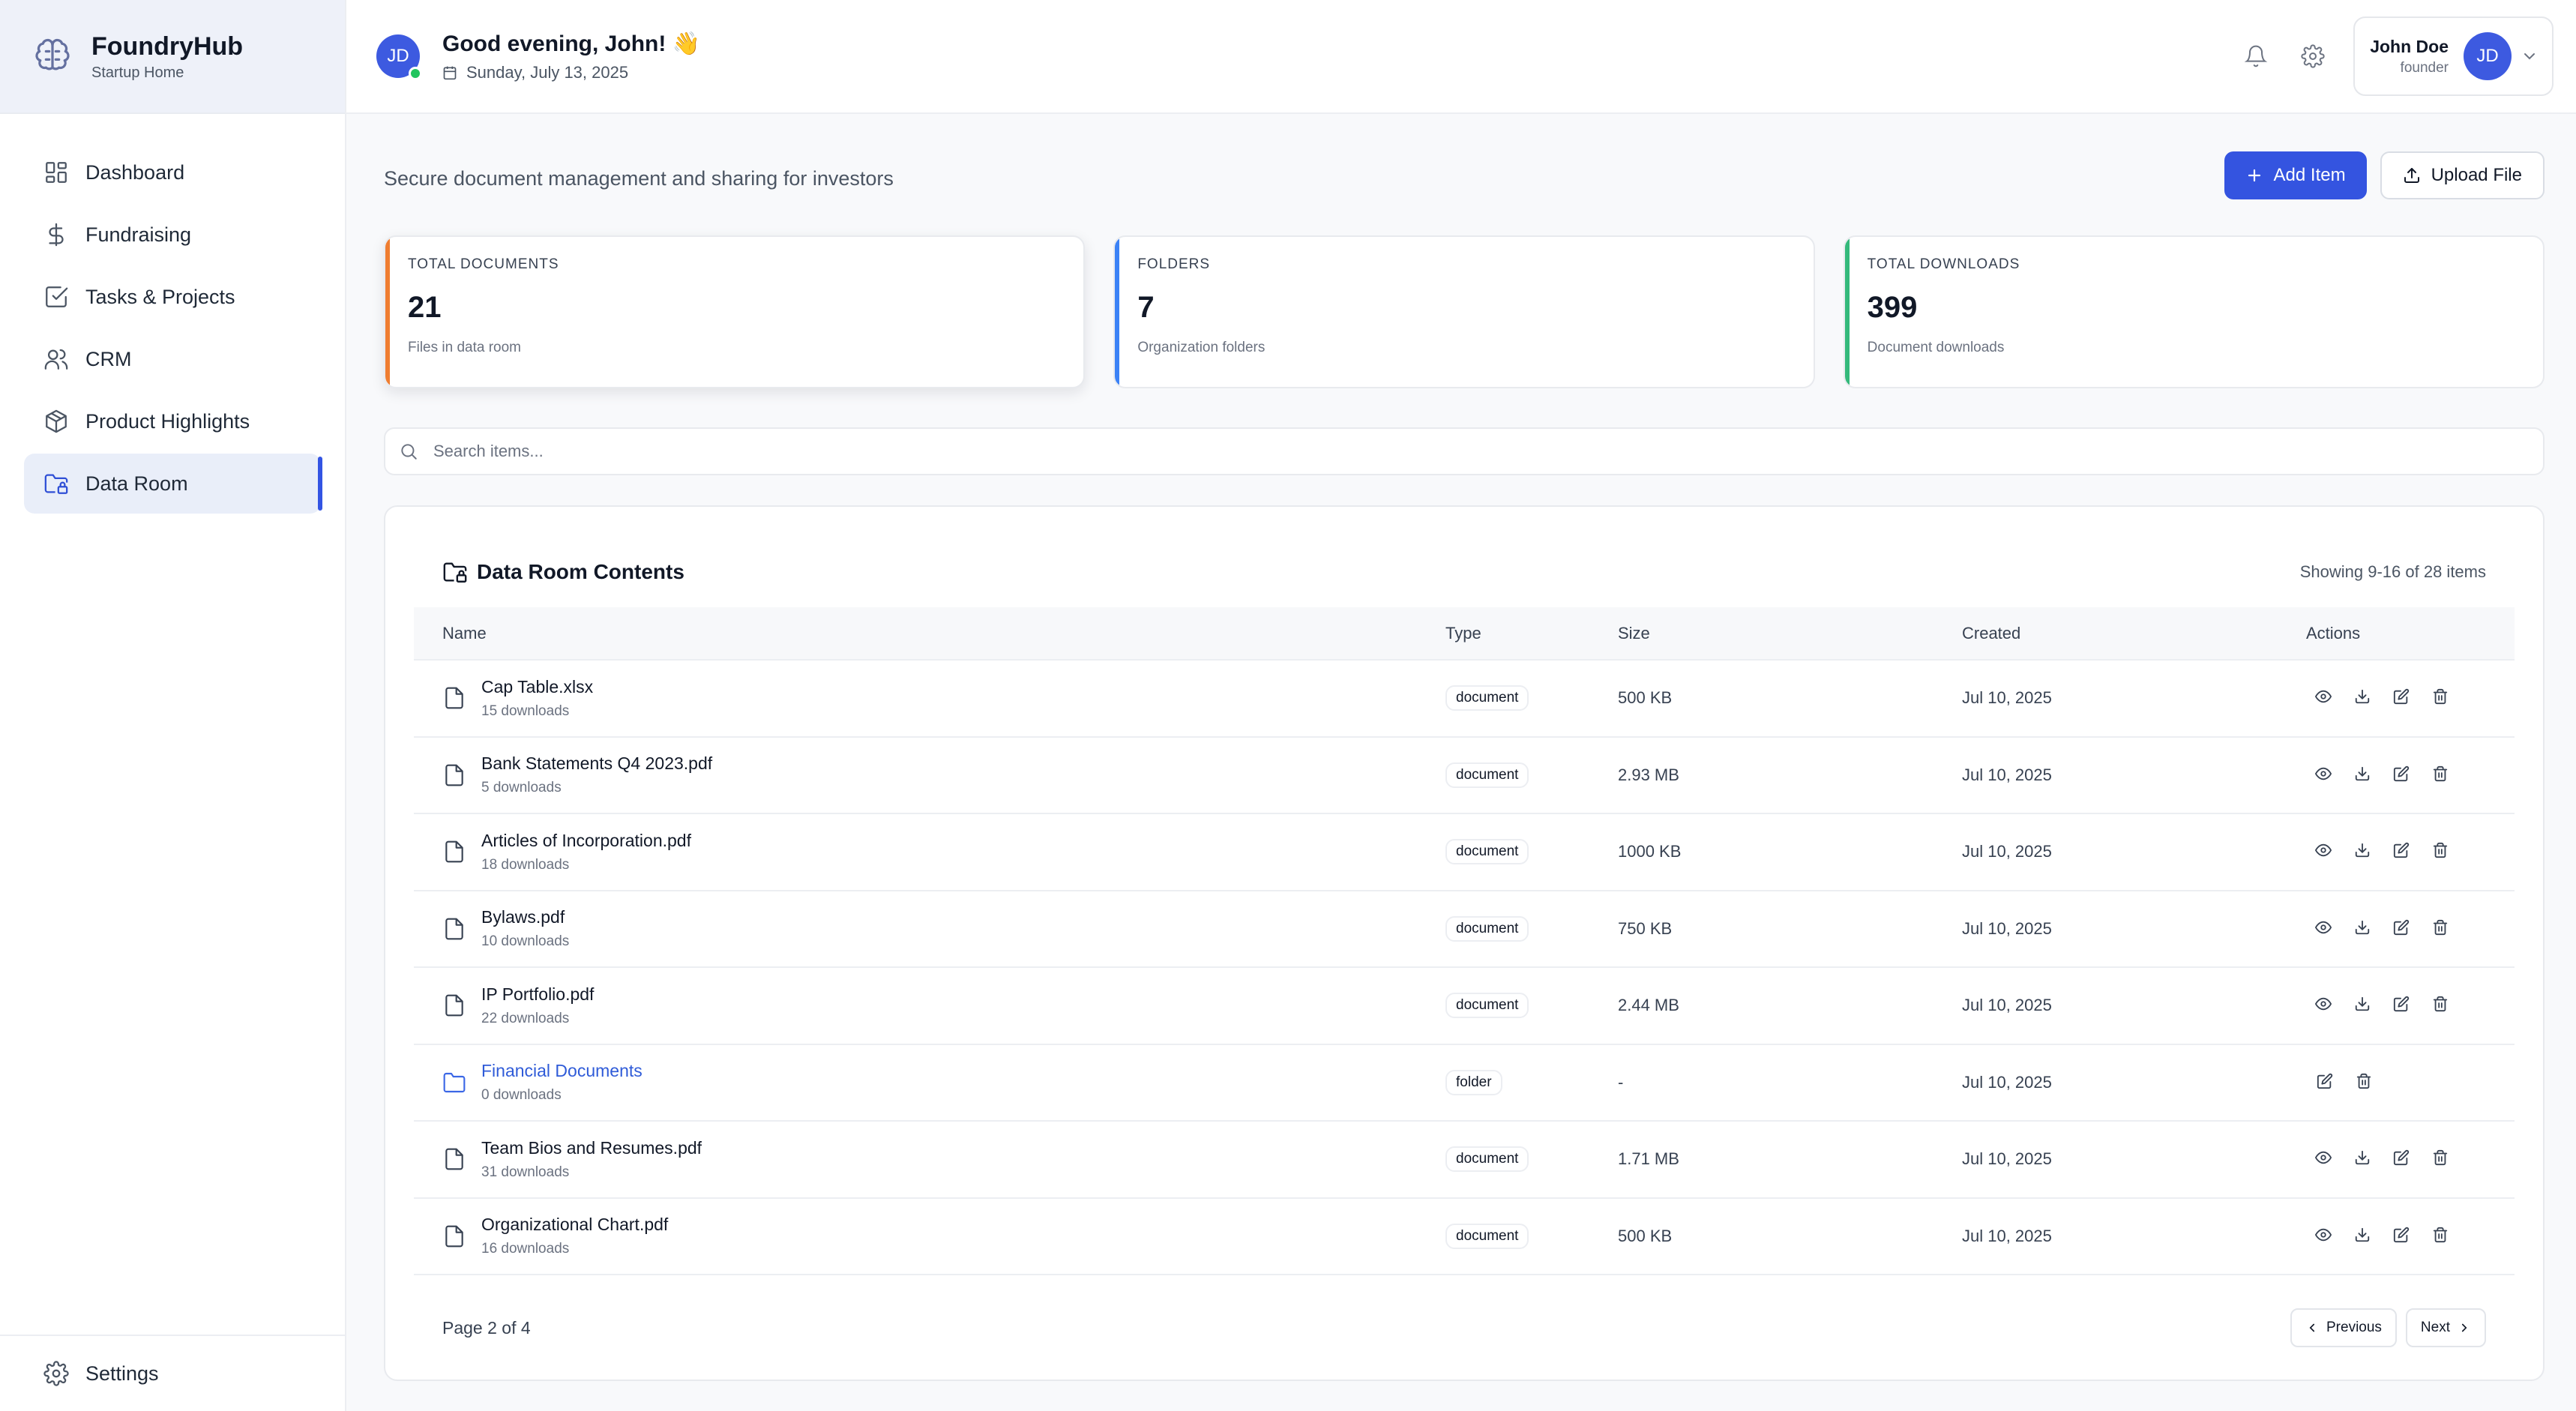 The width and height of the screenshot is (2576, 1411). Describe the element at coordinates (2313, 56) in the screenshot. I see `settings-button` at that location.